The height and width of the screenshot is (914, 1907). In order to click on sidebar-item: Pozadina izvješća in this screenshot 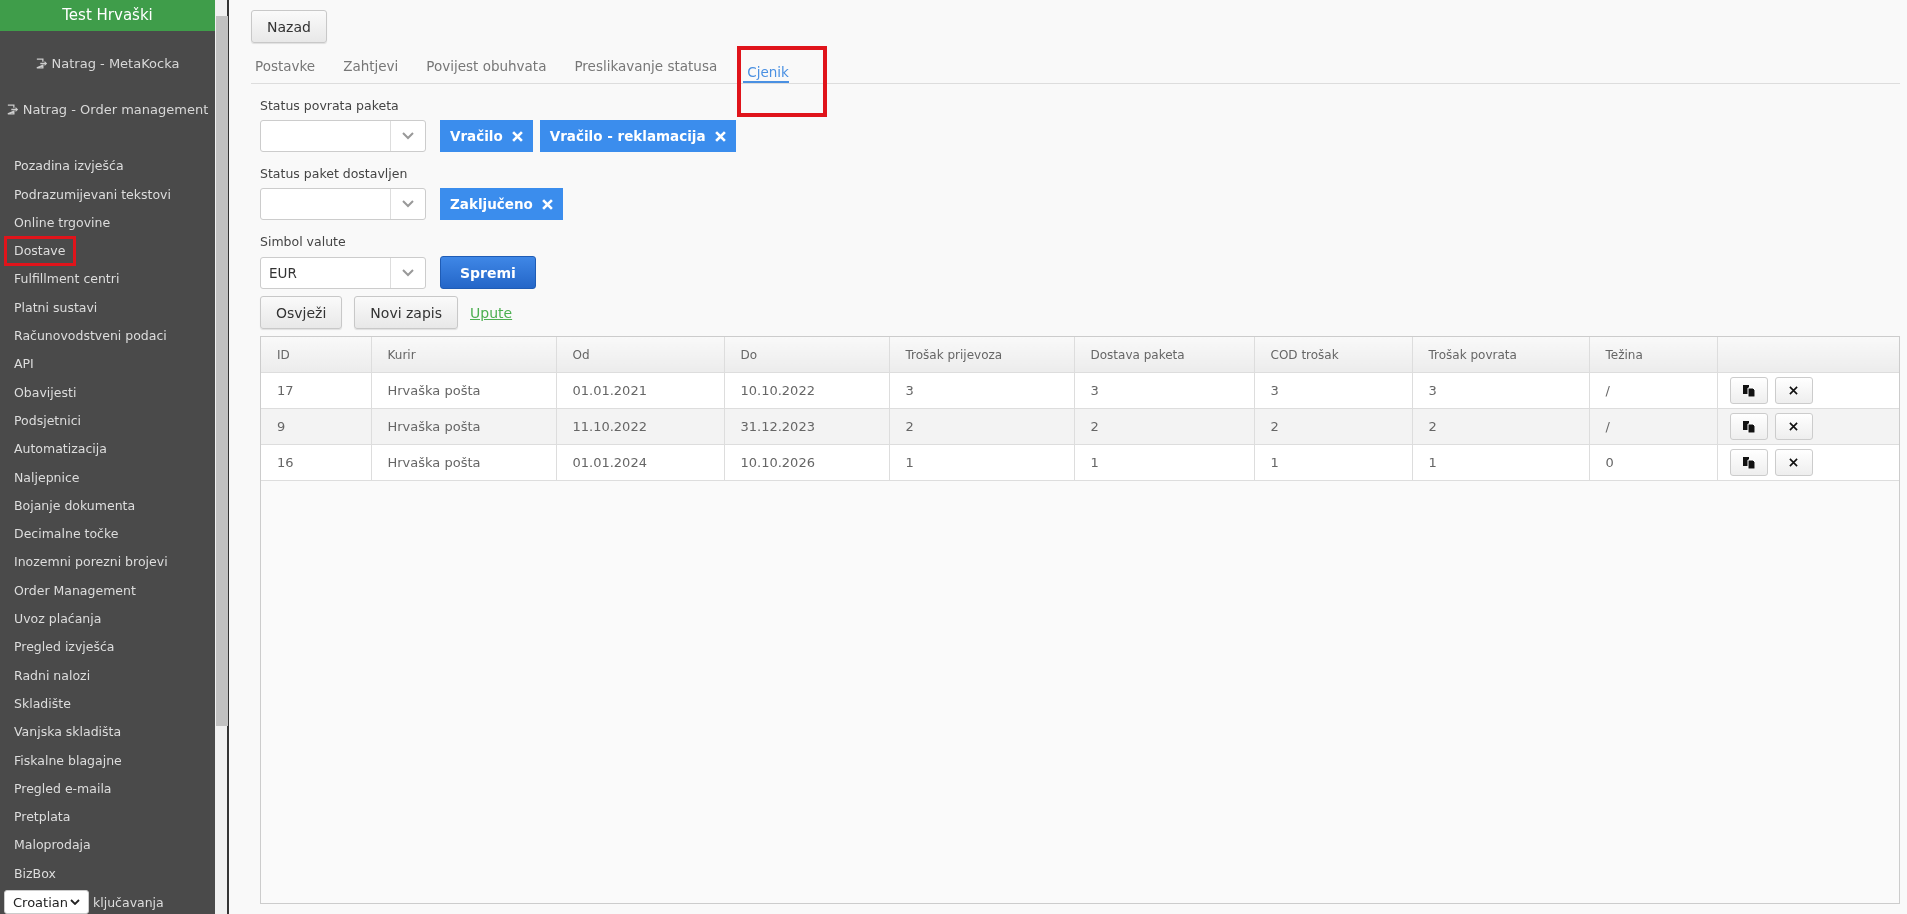, I will do `click(62, 166)`.